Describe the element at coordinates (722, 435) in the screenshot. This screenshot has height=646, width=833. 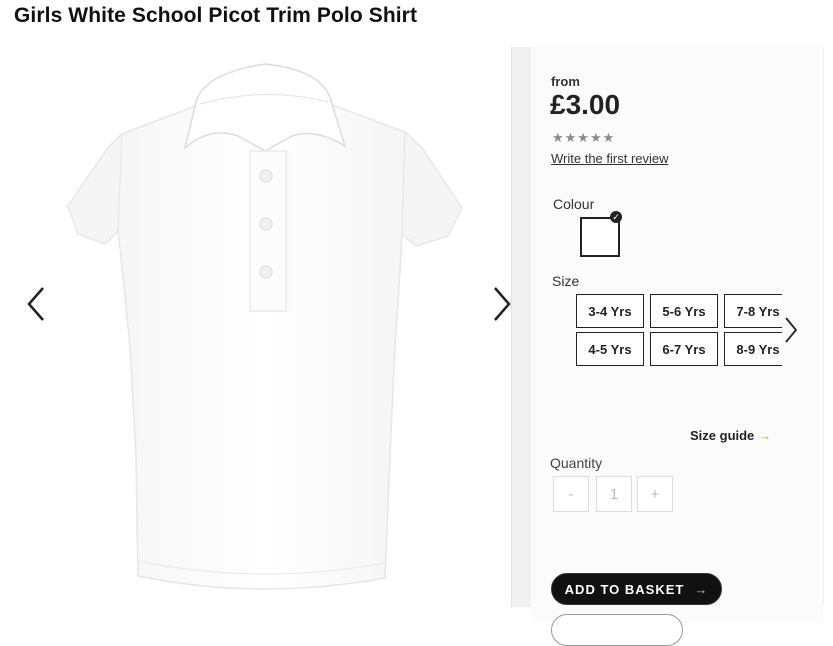
I see `size-guide-label: Size guide` at that location.